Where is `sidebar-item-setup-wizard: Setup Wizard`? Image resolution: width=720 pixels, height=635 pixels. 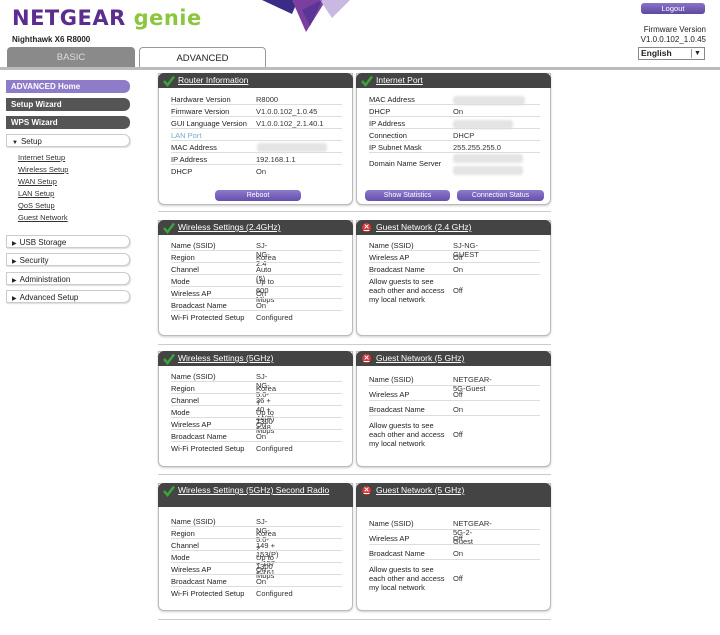 sidebar-item-setup-wizard: Setup Wizard is located at coordinates (68, 104).